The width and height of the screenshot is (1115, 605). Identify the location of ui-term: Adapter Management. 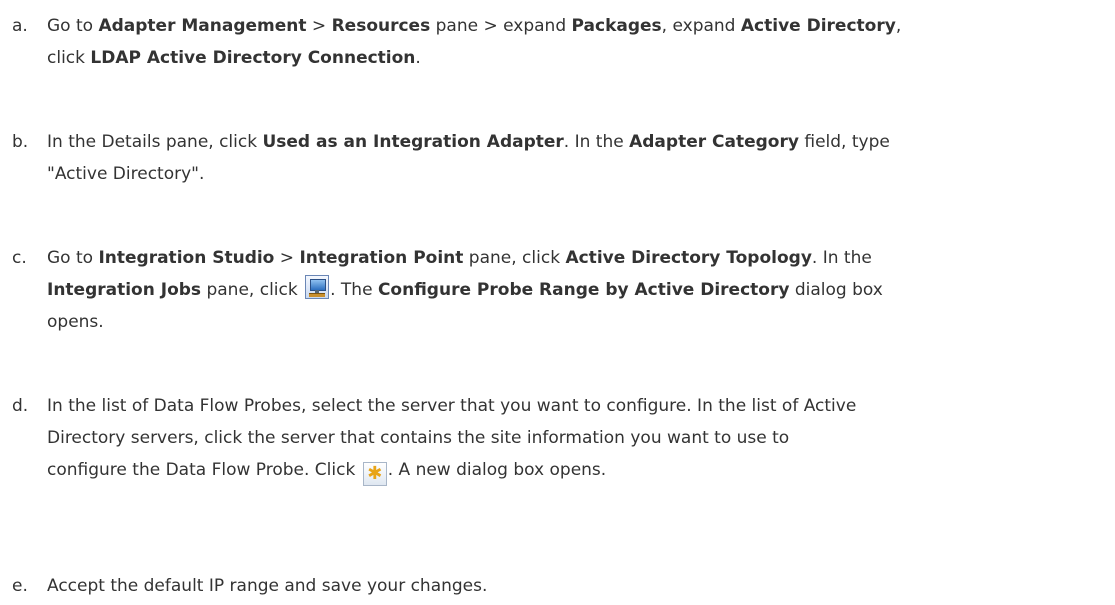
(202, 26).